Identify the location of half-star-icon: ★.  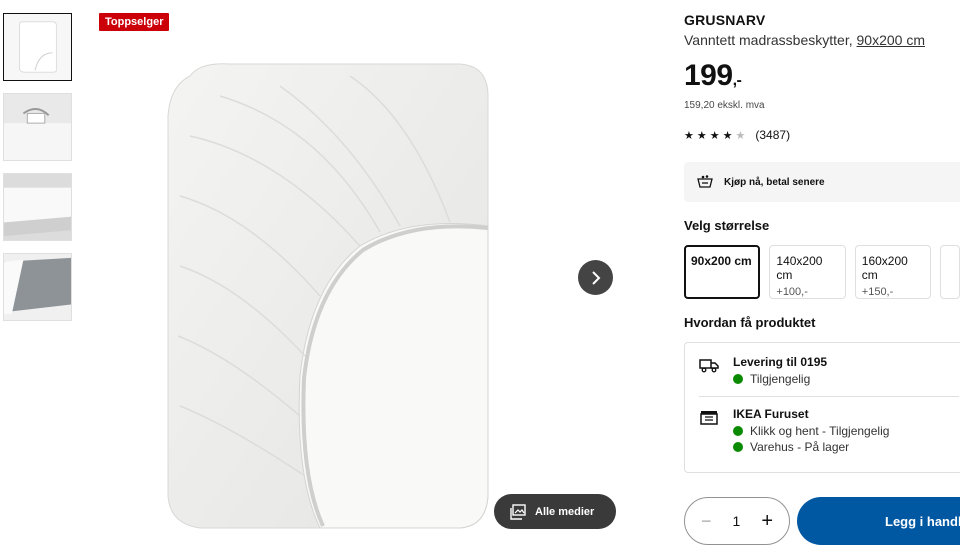
(740, 135).